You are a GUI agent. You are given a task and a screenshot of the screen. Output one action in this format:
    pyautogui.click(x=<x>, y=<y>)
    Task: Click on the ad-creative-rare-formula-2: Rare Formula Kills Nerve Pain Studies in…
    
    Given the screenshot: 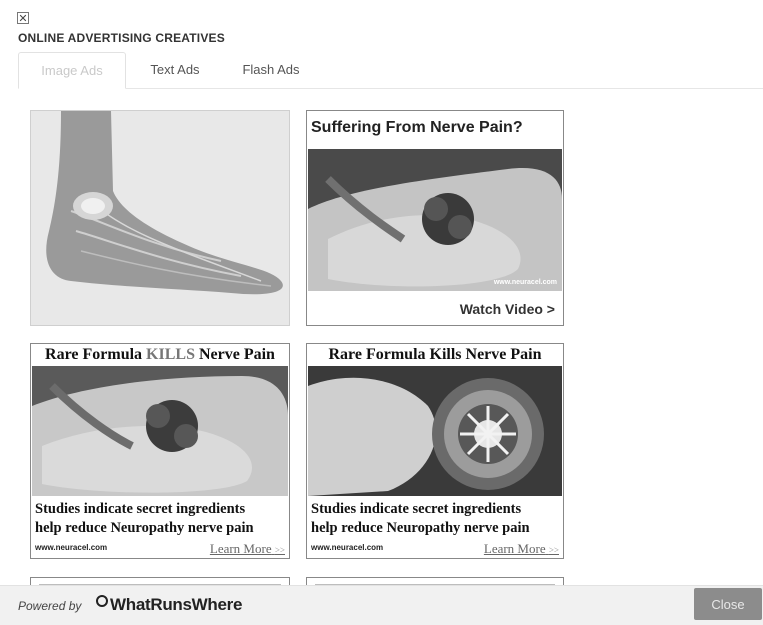 What is the action you would take?
    pyautogui.click(x=435, y=451)
    